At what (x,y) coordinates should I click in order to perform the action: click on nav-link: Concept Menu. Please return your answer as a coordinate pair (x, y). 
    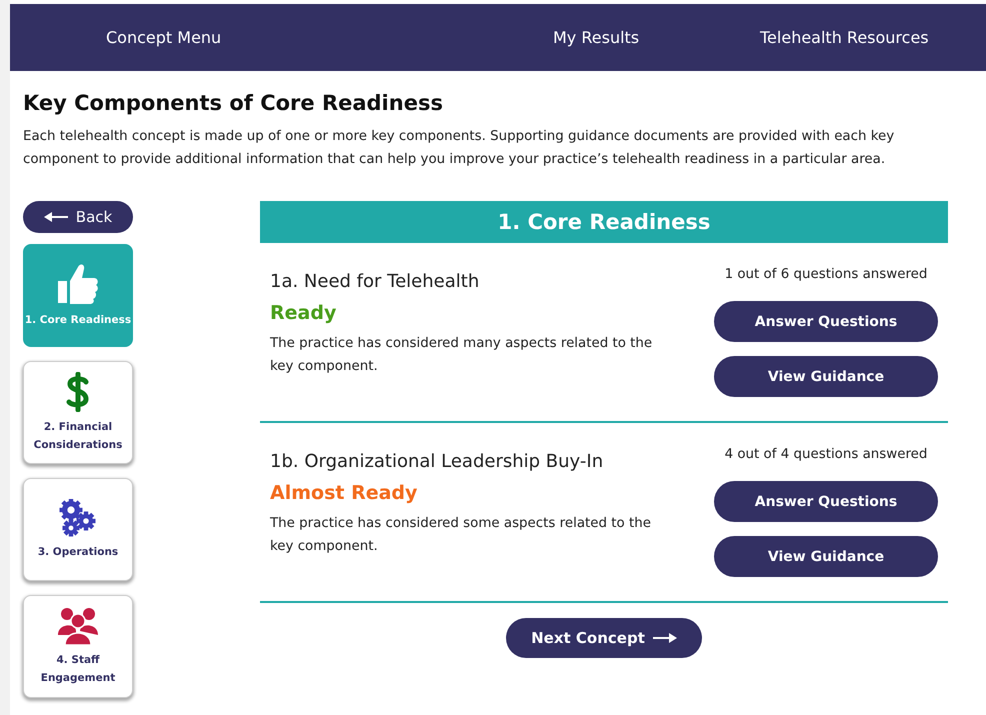
    Looking at the image, I should click on (164, 37).